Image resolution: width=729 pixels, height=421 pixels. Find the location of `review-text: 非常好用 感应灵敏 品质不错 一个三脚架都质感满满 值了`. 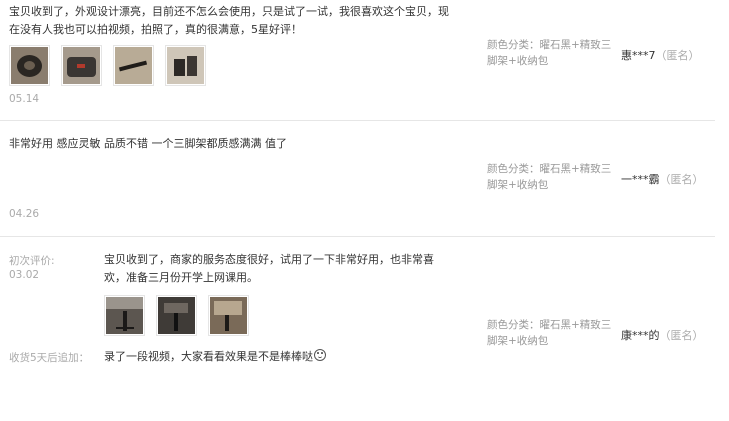

review-text: 非常好用 感应灵敏 品质不错 一个三脚架都质感满满 值了 is located at coordinates (148, 143).